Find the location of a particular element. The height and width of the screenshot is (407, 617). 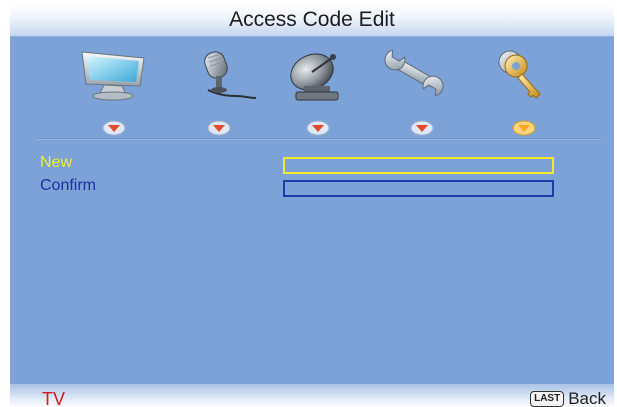

confirm-code-label: Confirm is located at coordinates (68, 185).